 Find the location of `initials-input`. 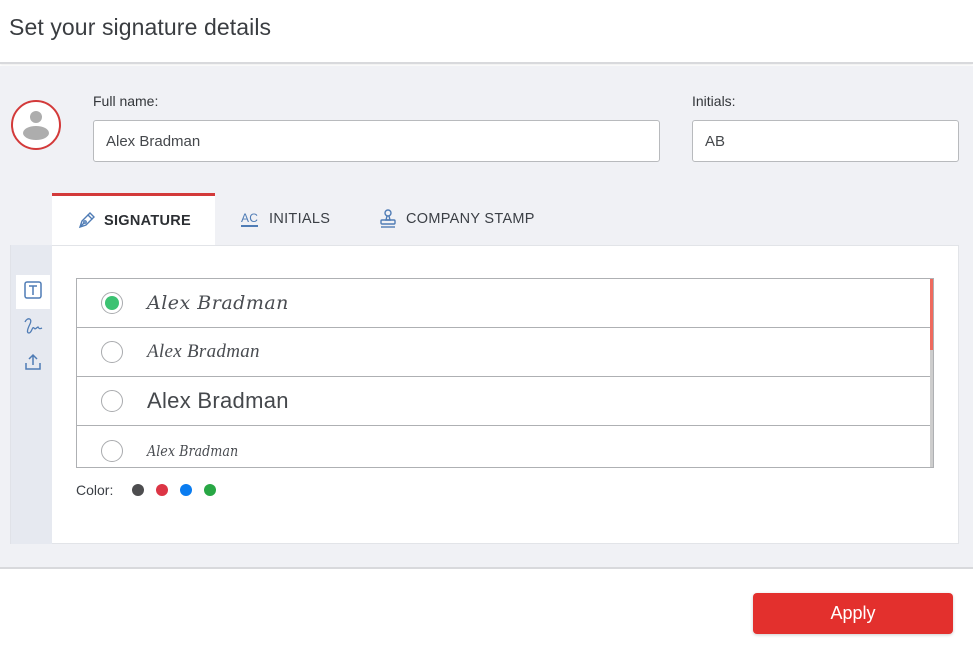

initials-input is located at coordinates (825, 141).